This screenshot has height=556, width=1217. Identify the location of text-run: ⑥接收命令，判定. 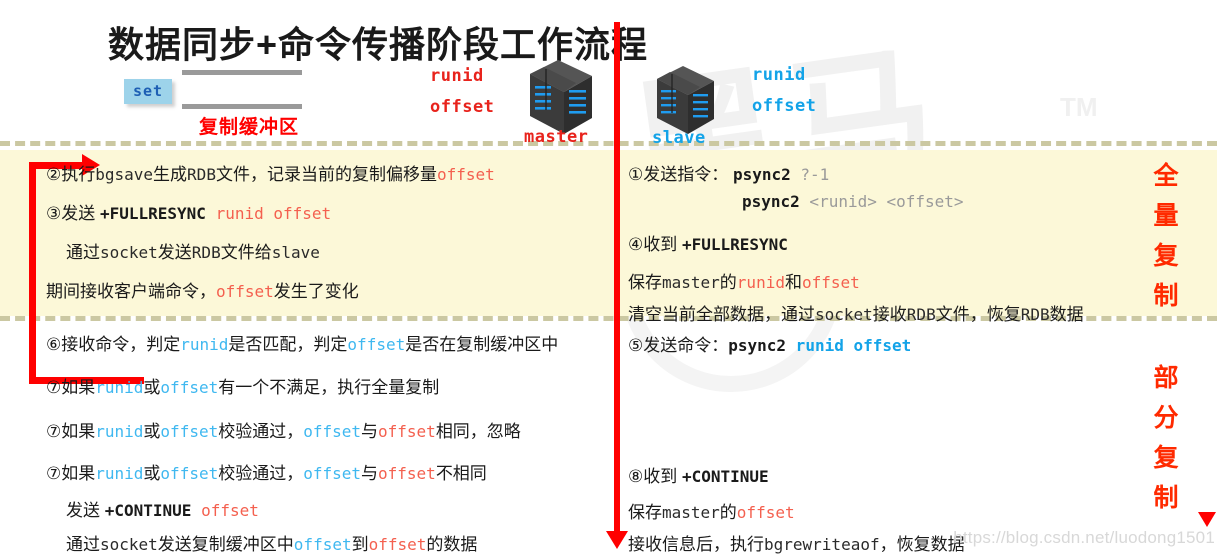
(113, 344).